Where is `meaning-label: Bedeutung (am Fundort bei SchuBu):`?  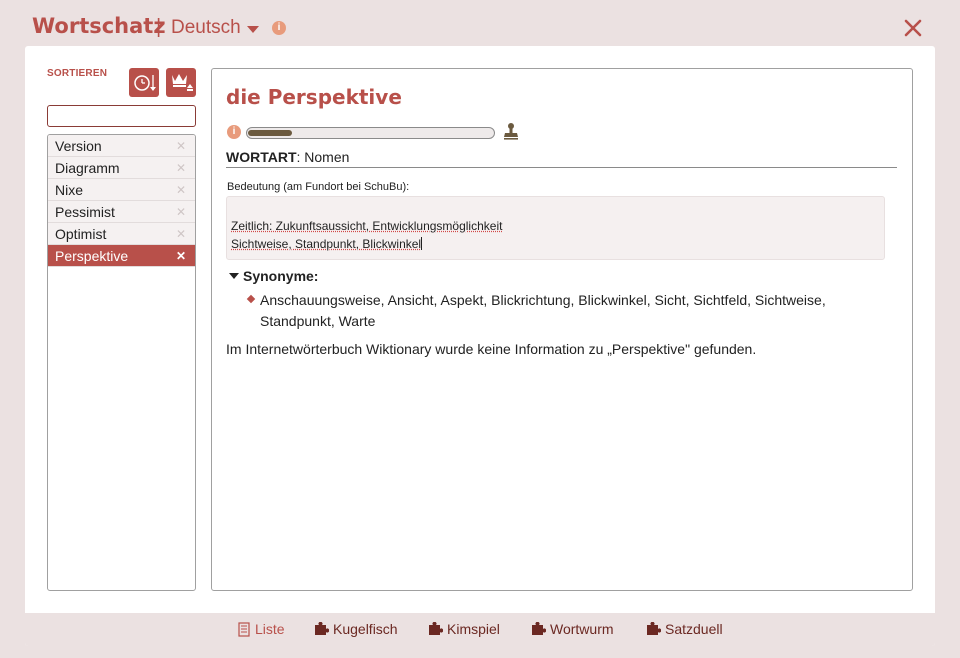 meaning-label: Bedeutung (am Fundort bei SchuBu): is located at coordinates (318, 187).